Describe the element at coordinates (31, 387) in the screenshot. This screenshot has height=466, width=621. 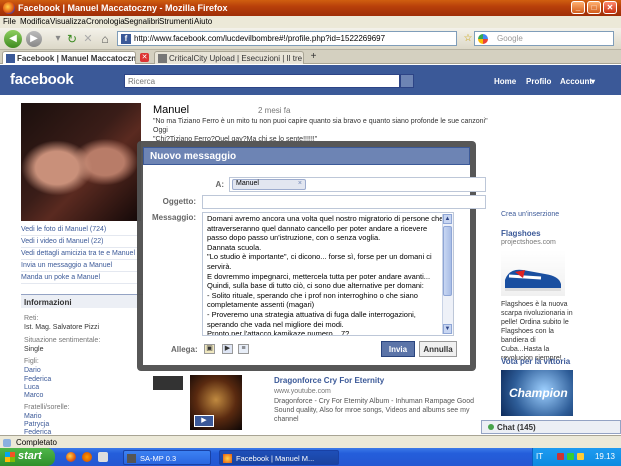
I see `figli-item: Luca` at that location.